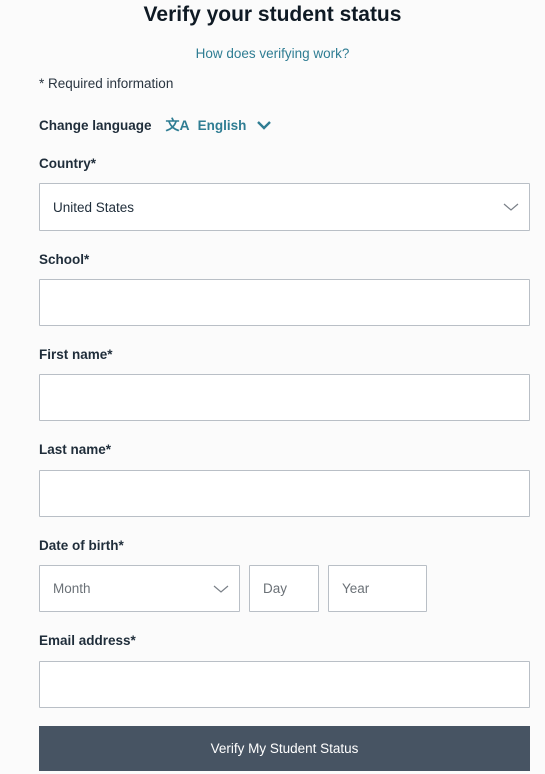  What do you see at coordinates (94, 207) in the screenshot?
I see `country-value: United States` at bounding box center [94, 207].